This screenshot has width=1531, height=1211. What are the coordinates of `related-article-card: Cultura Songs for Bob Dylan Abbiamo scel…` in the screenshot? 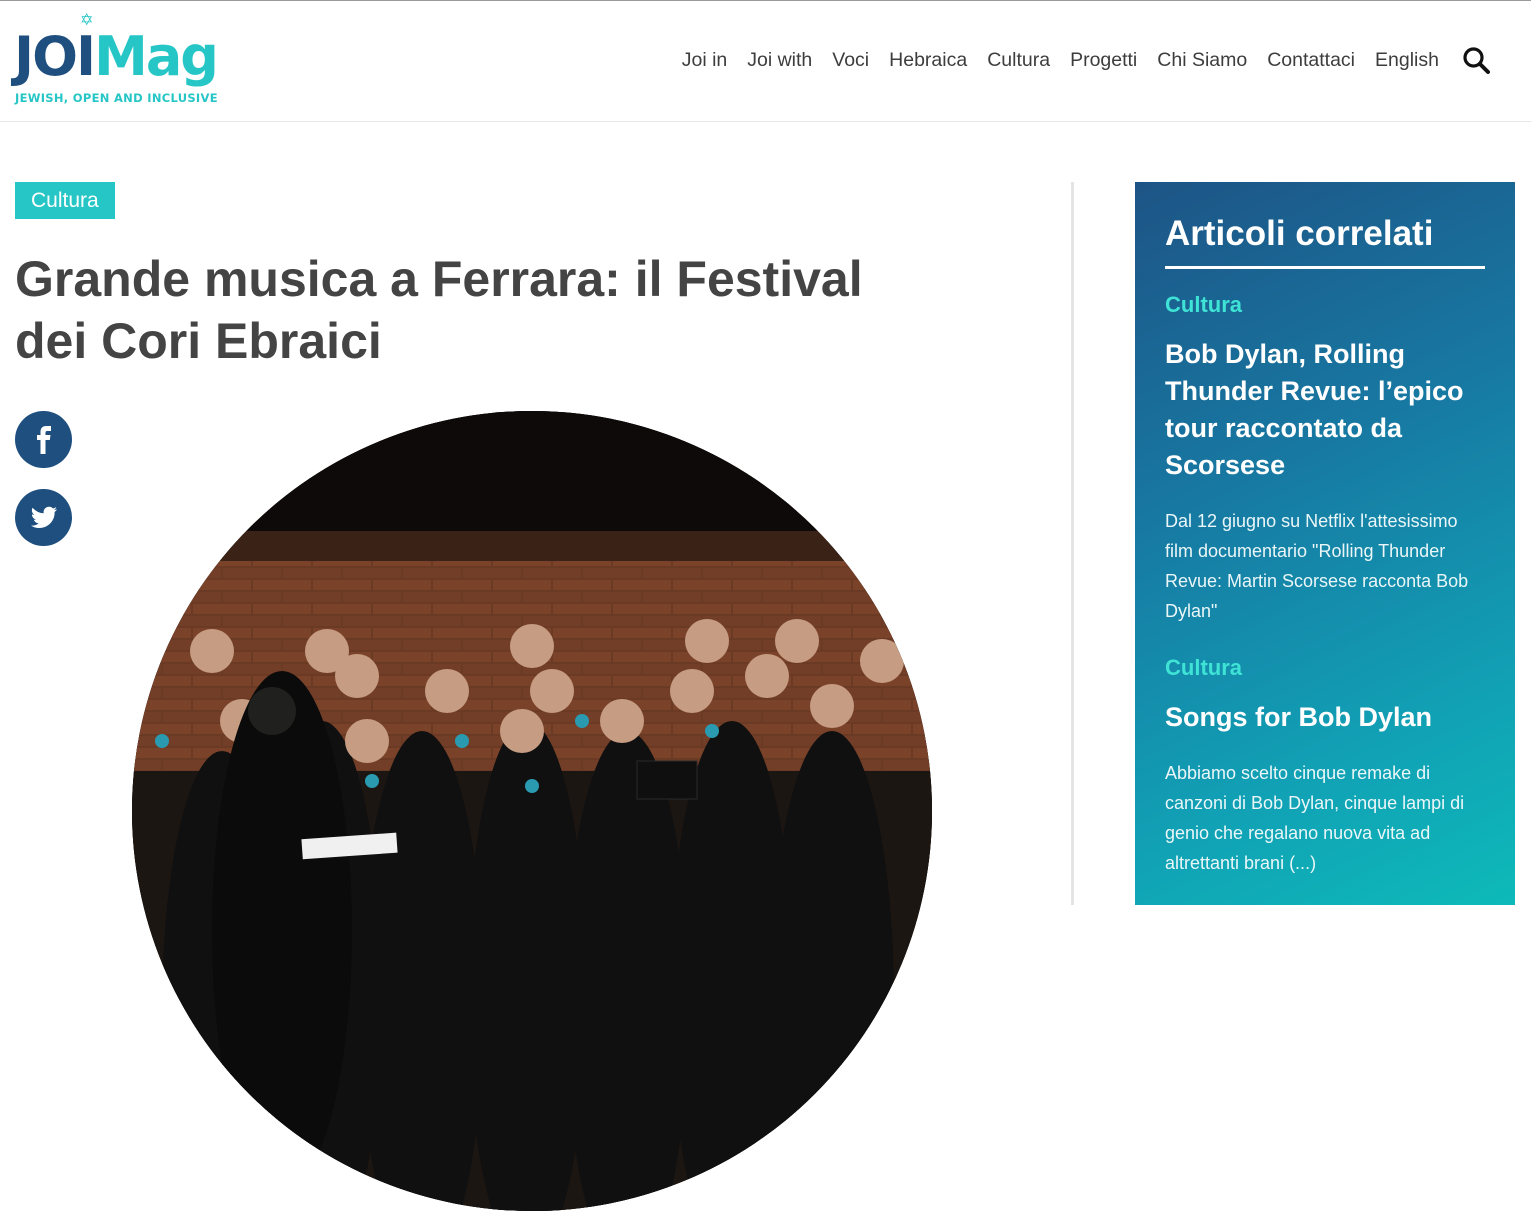 It's located at (1327, 765).